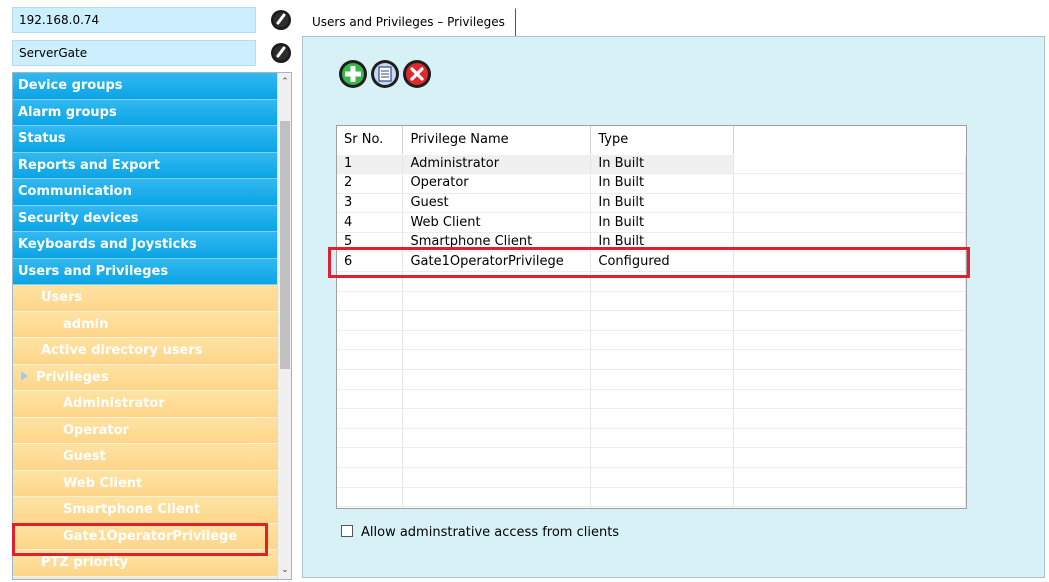 The width and height of the screenshot is (1049, 582). What do you see at coordinates (146, 245) in the screenshot?
I see `tree-item-keyboards-and-joysticks: Keyboards and Joysticks` at bounding box center [146, 245].